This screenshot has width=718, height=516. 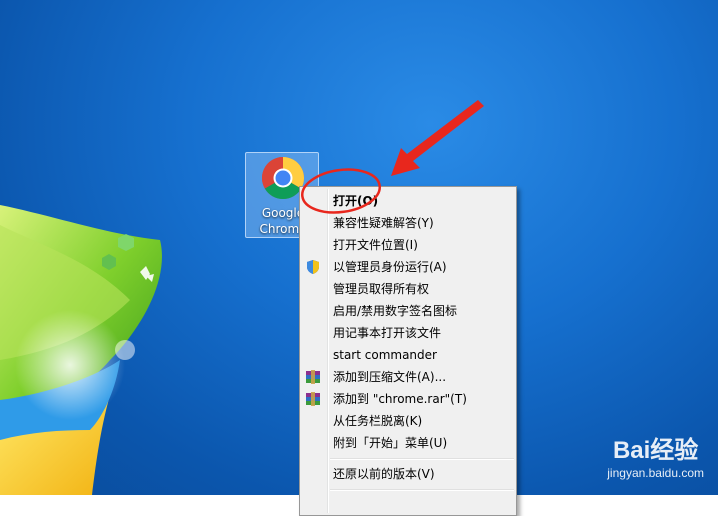 I want to click on watermark-logo: Bai经验, so click(x=655, y=450).